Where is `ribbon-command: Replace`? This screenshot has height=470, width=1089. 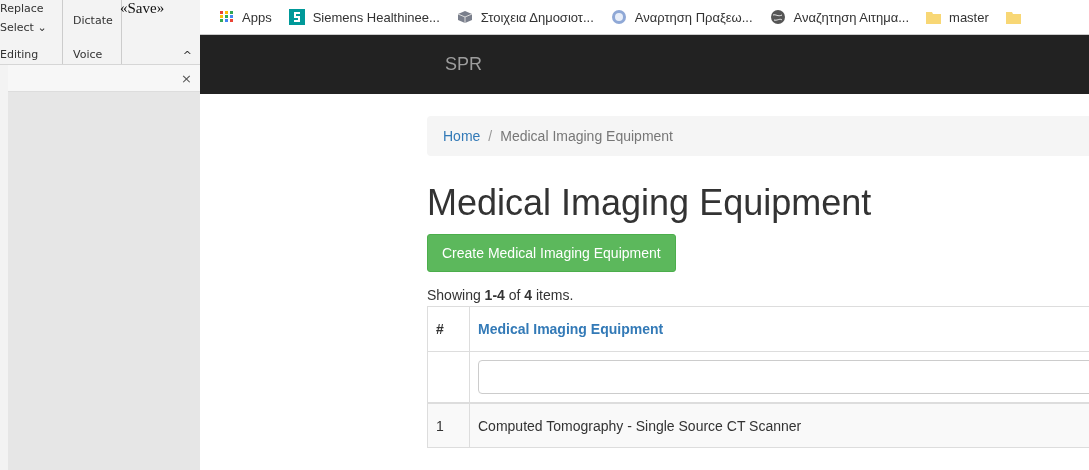 ribbon-command: Replace is located at coordinates (27, 8).